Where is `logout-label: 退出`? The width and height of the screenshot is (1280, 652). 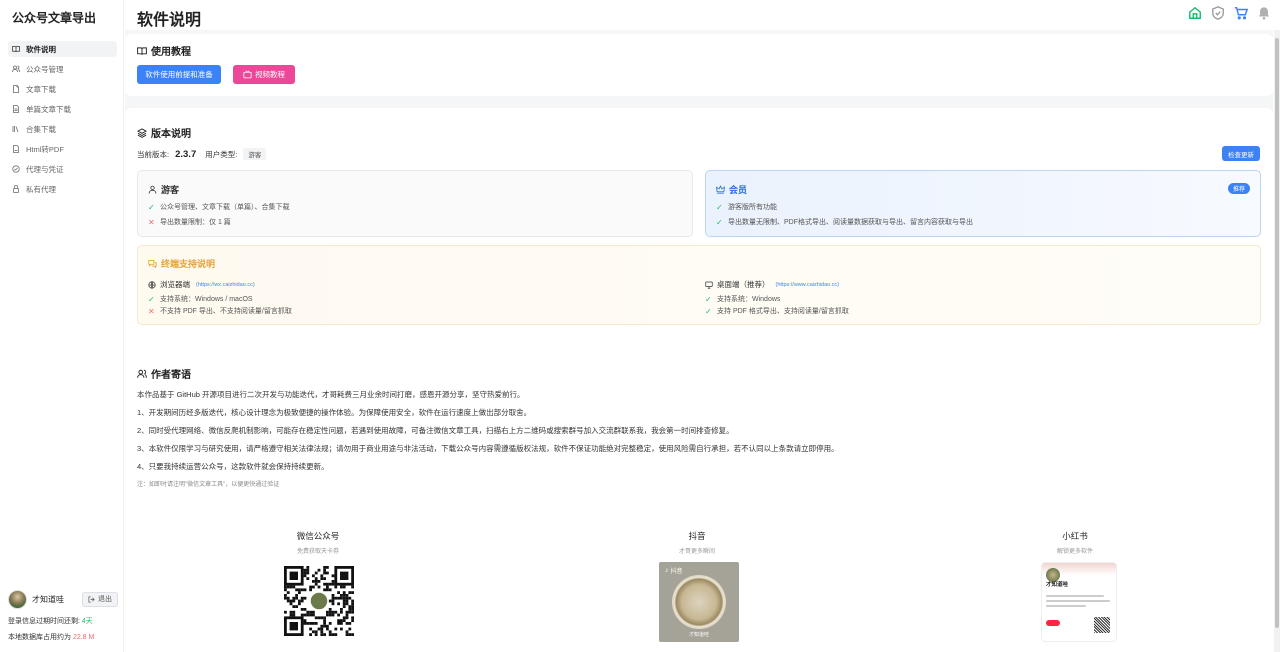
logout-label: 退出 is located at coordinates (105, 599).